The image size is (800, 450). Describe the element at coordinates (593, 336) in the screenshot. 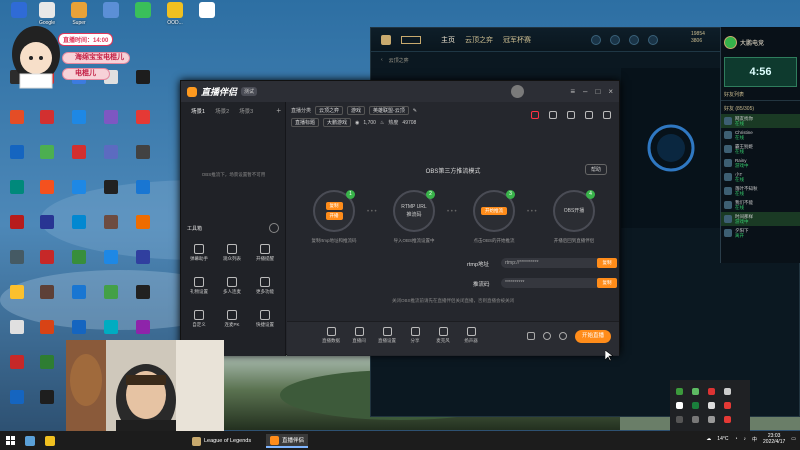

I see `start-stream-button: 开始直播` at that location.